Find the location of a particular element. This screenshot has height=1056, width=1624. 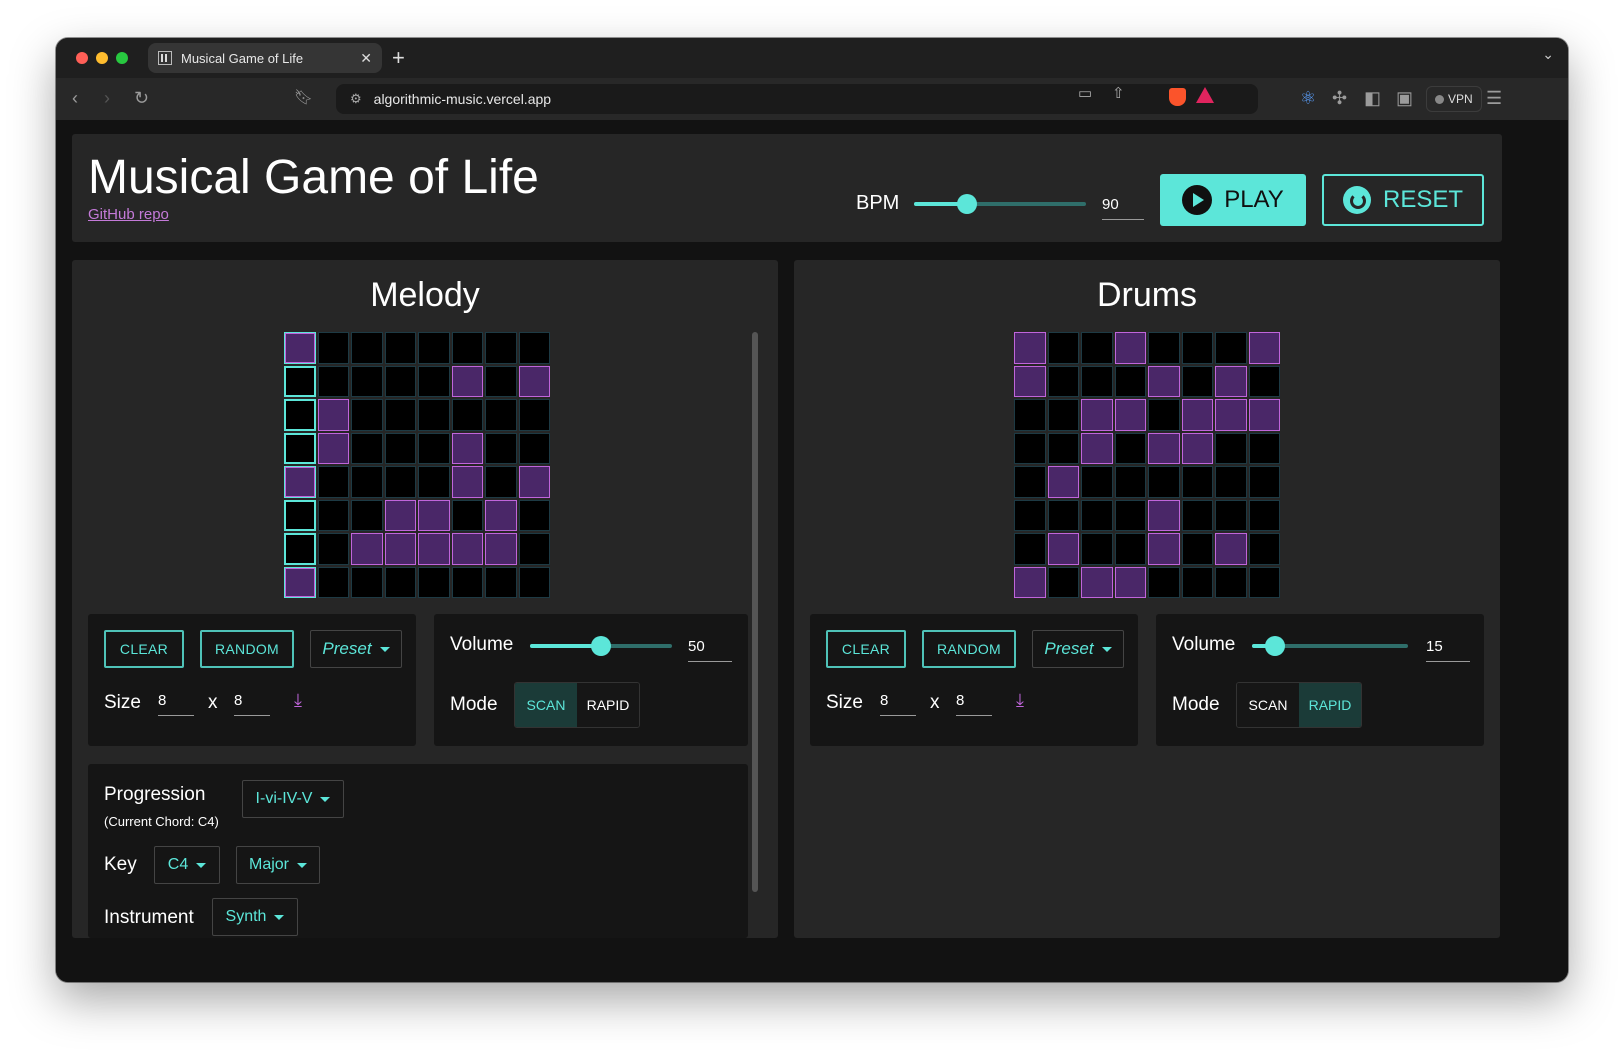

chevron-down-icon: ⌄ is located at coordinates (1548, 54).